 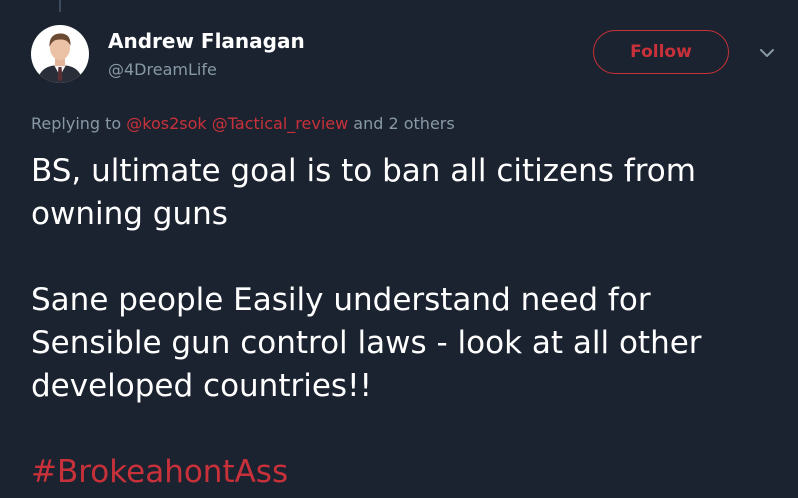 What do you see at coordinates (162, 69) in the screenshot?
I see `author-handle: @4DreamLife` at bounding box center [162, 69].